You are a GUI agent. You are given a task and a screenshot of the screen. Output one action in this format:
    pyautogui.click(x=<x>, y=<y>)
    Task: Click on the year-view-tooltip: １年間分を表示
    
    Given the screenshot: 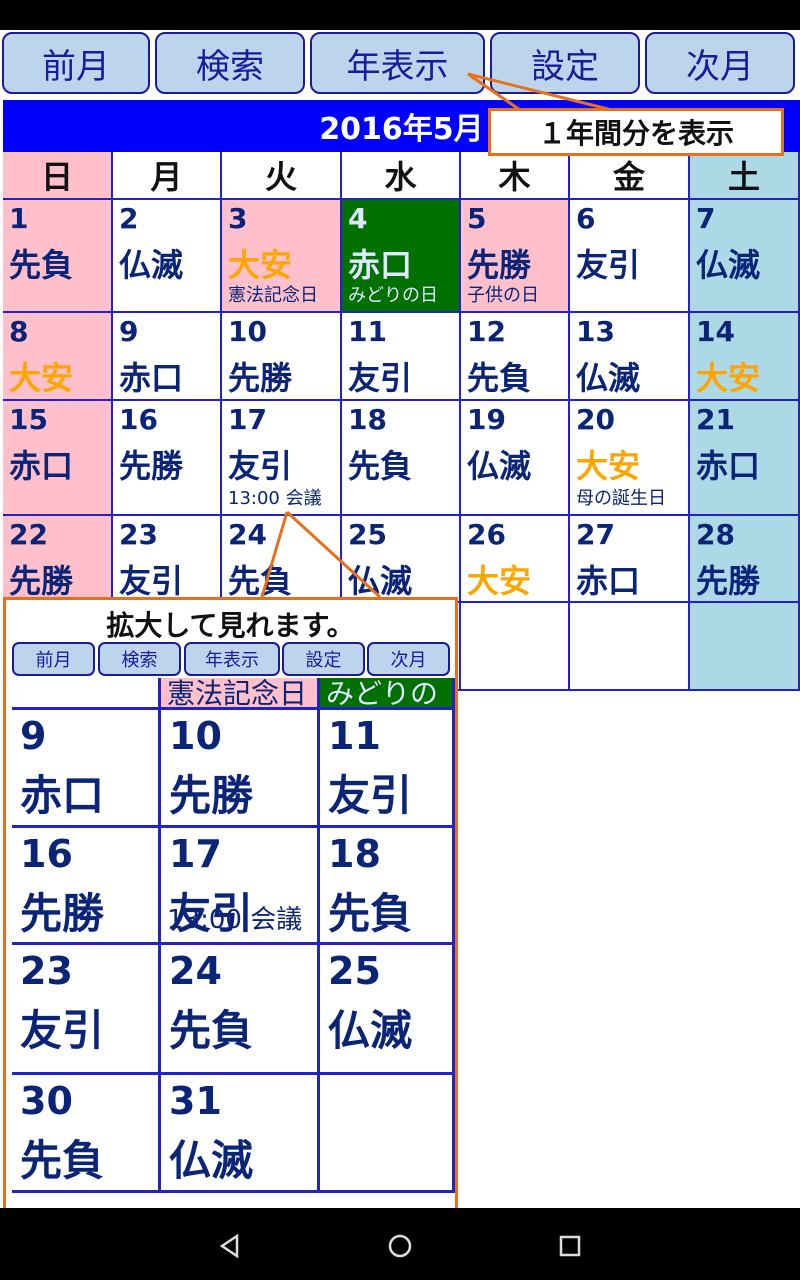 What is the action you would take?
    pyautogui.click(x=636, y=132)
    